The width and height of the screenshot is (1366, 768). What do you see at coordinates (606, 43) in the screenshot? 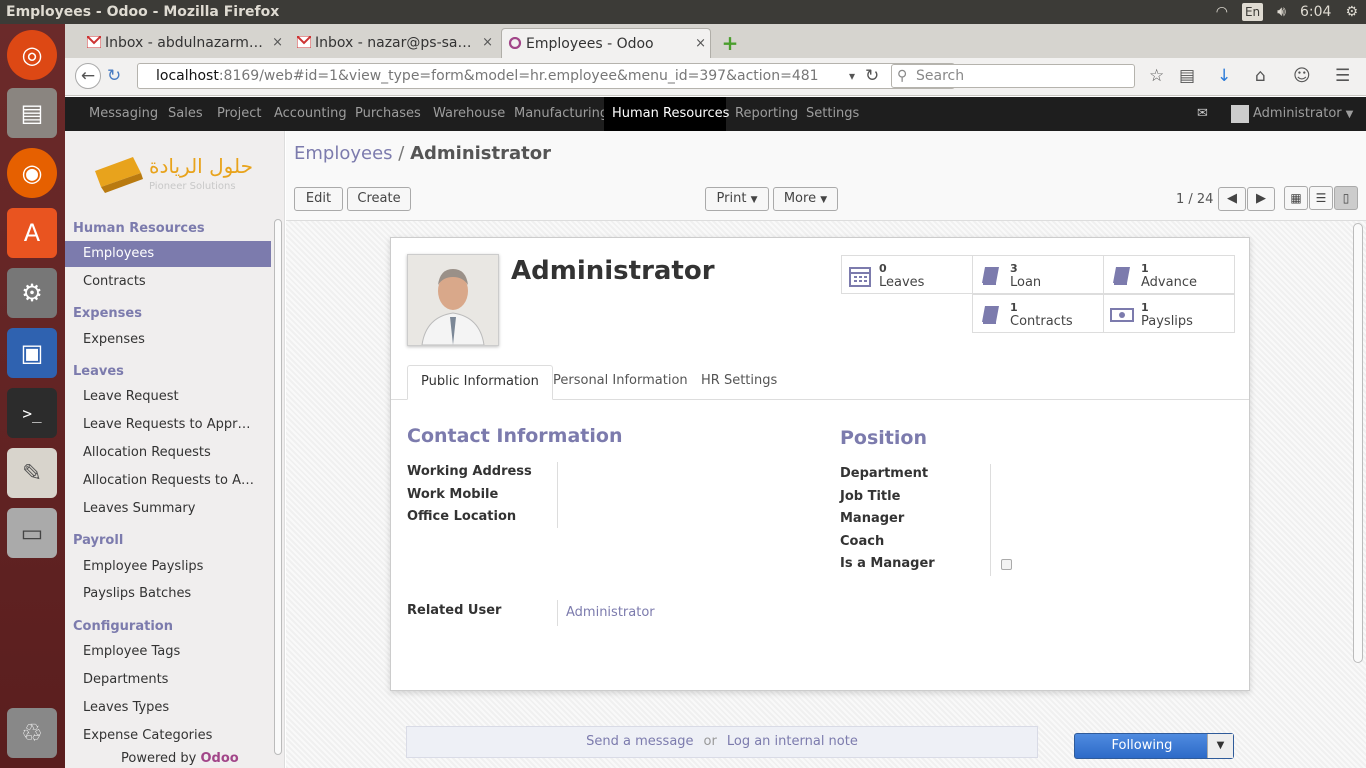
I see `browser-tab-employees: Employees - Odoo ×` at bounding box center [606, 43].